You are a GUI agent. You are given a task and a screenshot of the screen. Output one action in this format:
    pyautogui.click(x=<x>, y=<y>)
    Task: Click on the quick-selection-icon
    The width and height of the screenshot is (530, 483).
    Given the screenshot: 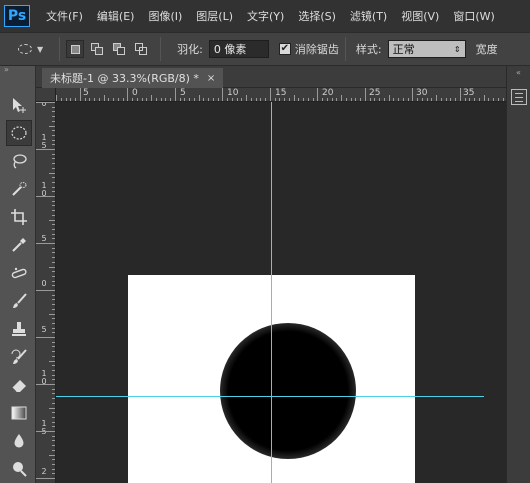 What is the action you would take?
    pyautogui.click(x=19, y=189)
    